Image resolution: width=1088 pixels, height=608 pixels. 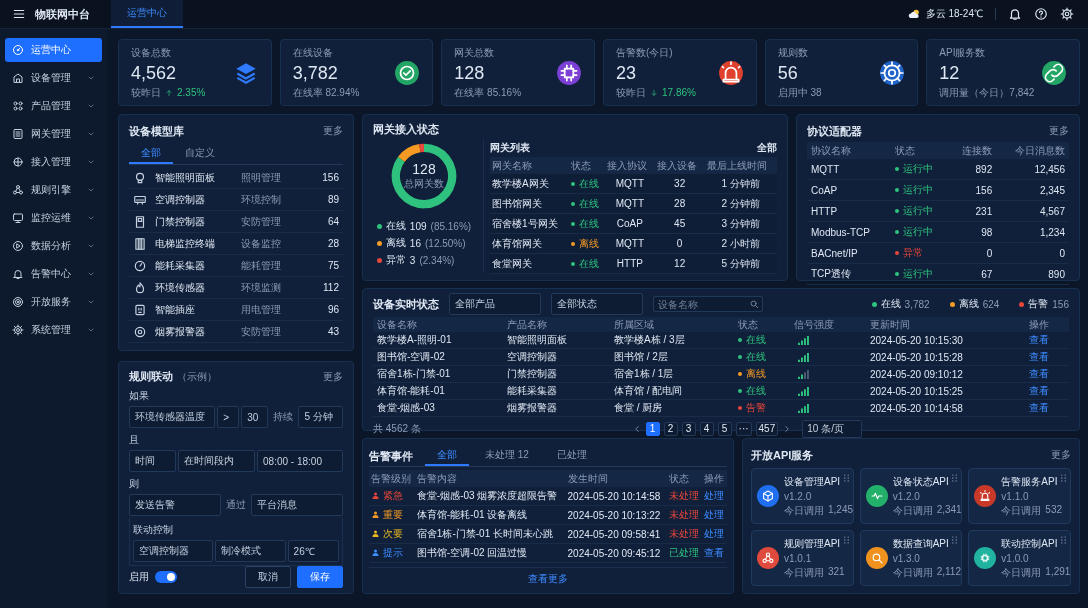 What do you see at coordinates (1019, 558) in the screenshot?
I see `api-card: 联动控制API v1.0.0 今日调用 1,291` at bounding box center [1019, 558].